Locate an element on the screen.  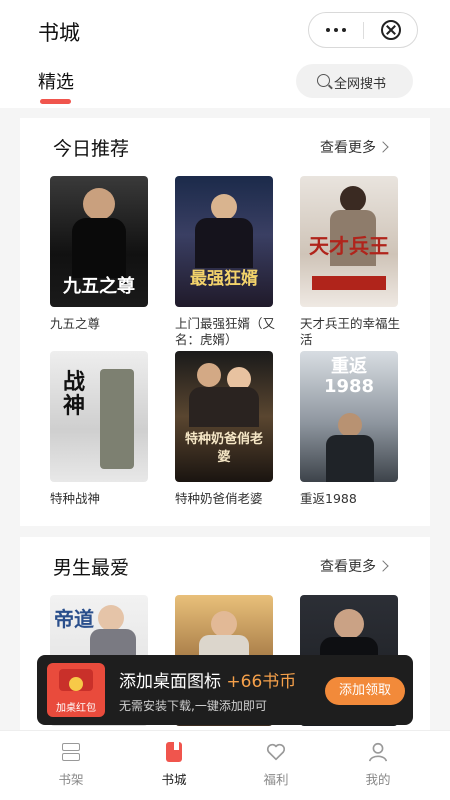
nav-bookstore: 书城 is located at coordinates (174, 764).